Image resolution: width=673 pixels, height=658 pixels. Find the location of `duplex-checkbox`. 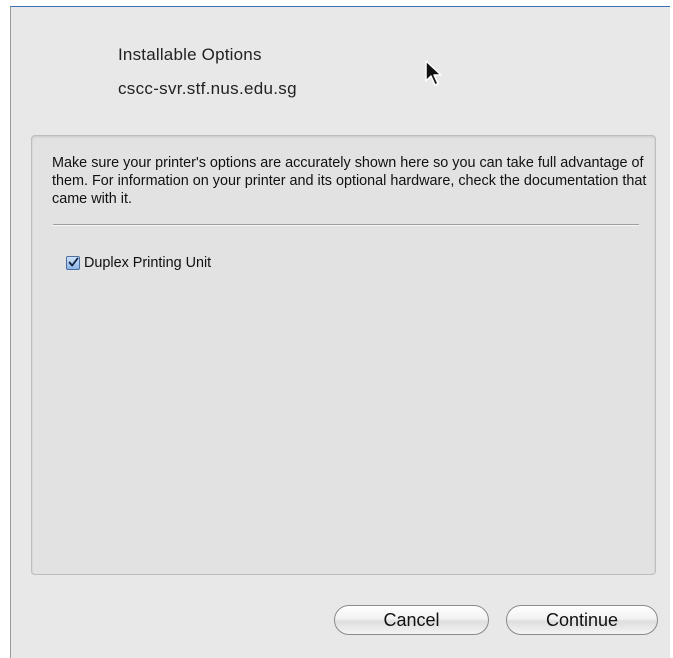

duplex-checkbox is located at coordinates (73, 263).